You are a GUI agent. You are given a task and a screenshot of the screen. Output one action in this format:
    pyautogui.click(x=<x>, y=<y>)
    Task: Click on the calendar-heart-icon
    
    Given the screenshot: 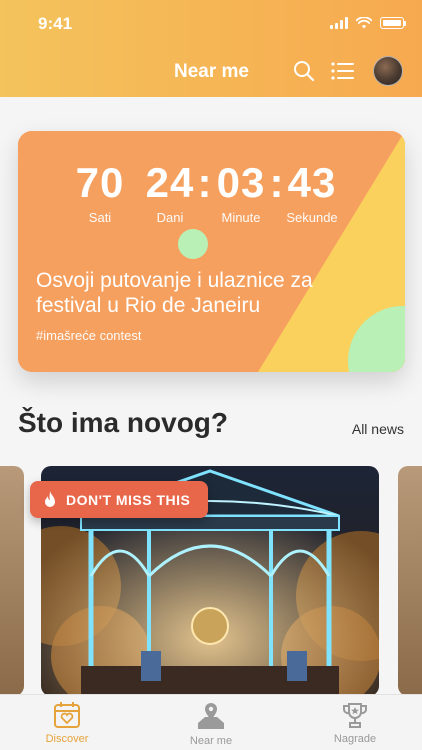 What is the action you would take?
    pyautogui.click(x=67, y=715)
    